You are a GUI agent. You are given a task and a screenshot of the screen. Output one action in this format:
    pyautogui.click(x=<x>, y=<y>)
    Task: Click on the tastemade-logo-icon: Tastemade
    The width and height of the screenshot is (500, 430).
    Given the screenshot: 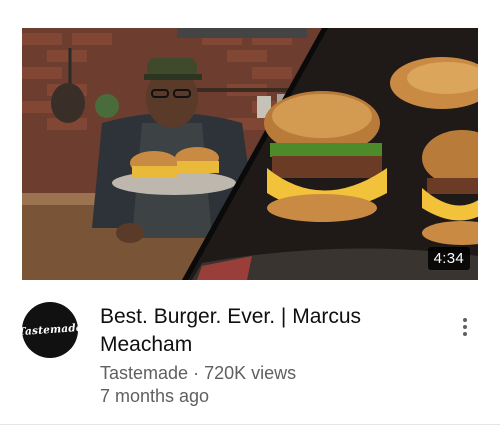 What is the action you would take?
    pyautogui.click(x=50, y=330)
    